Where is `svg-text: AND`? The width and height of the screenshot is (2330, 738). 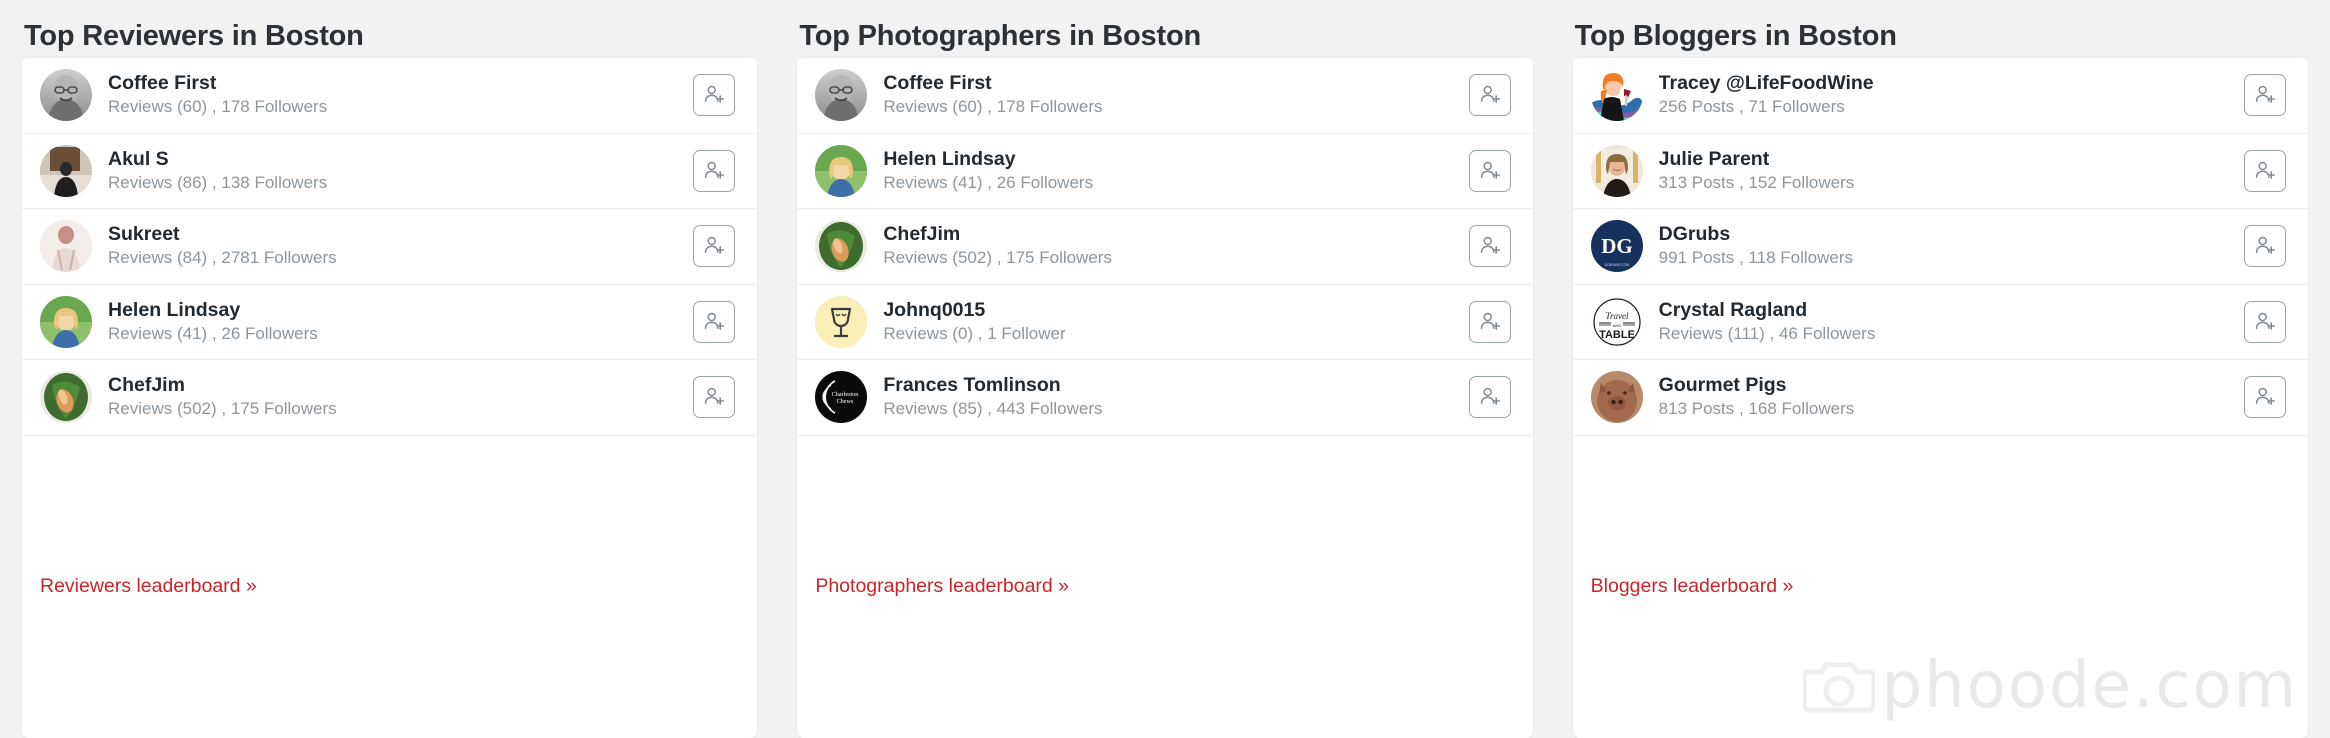 svg-text: AND is located at coordinates (1616, 325).